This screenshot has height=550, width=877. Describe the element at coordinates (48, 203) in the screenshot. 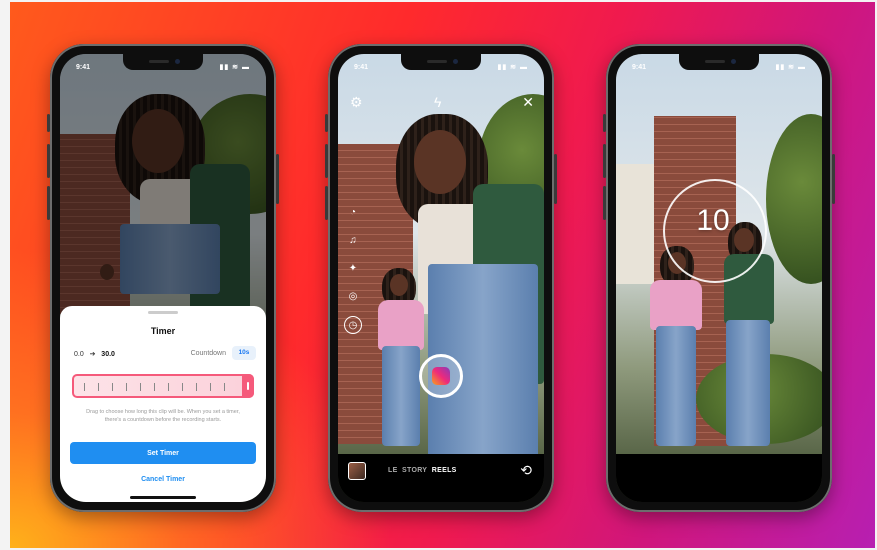

I see `volume-down-button` at that location.